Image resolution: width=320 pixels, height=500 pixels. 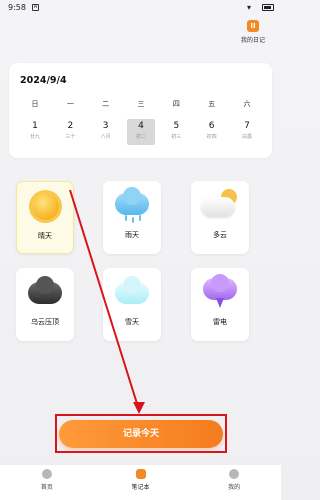 I want to click on calendar-day-0: 日 1 廿九, so click(x=35, y=122).